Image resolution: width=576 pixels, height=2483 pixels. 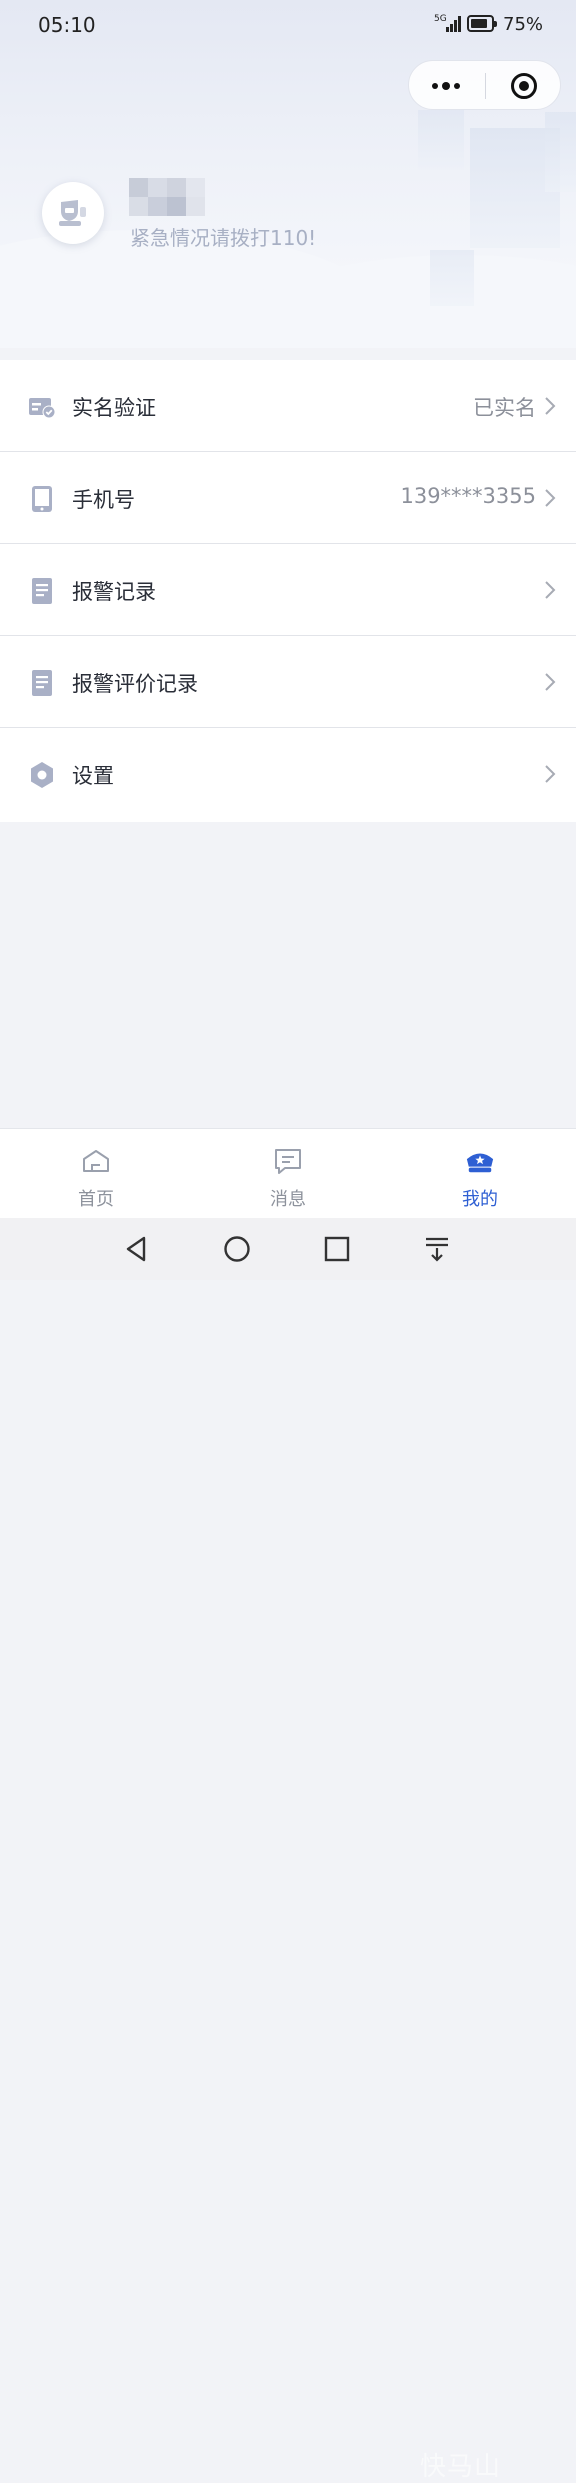 What do you see at coordinates (114, 408) in the screenshot?
I see `menu-label: 实名验证` at bounding box center [114, 408].